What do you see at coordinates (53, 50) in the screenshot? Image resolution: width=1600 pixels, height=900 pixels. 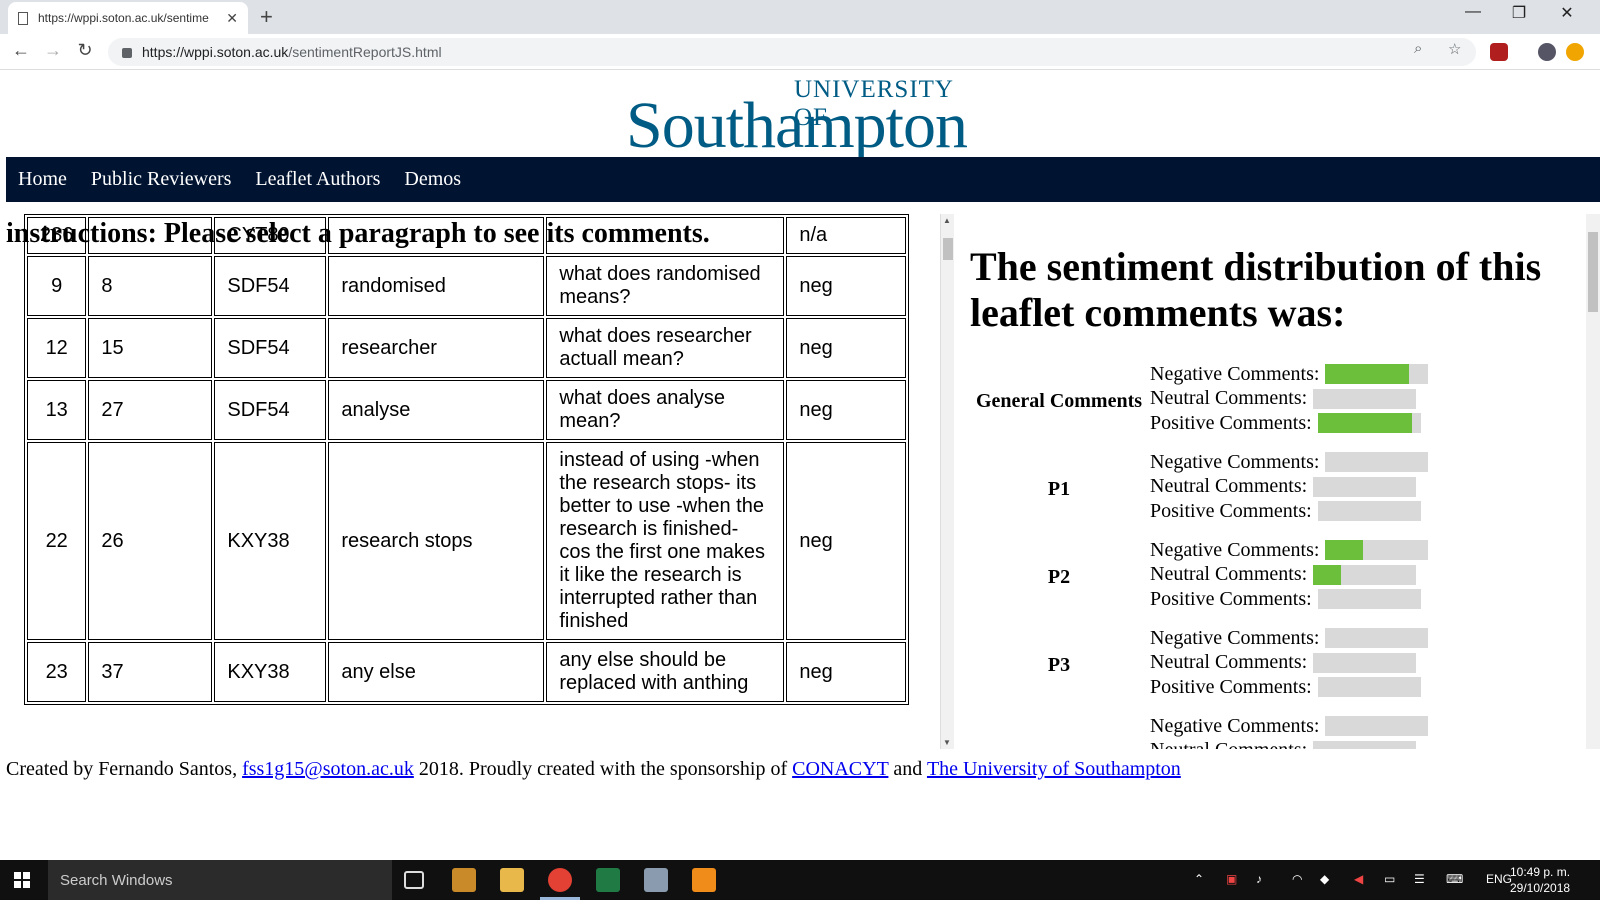 I see `forward-button: →` at bounding box center [53, 50].